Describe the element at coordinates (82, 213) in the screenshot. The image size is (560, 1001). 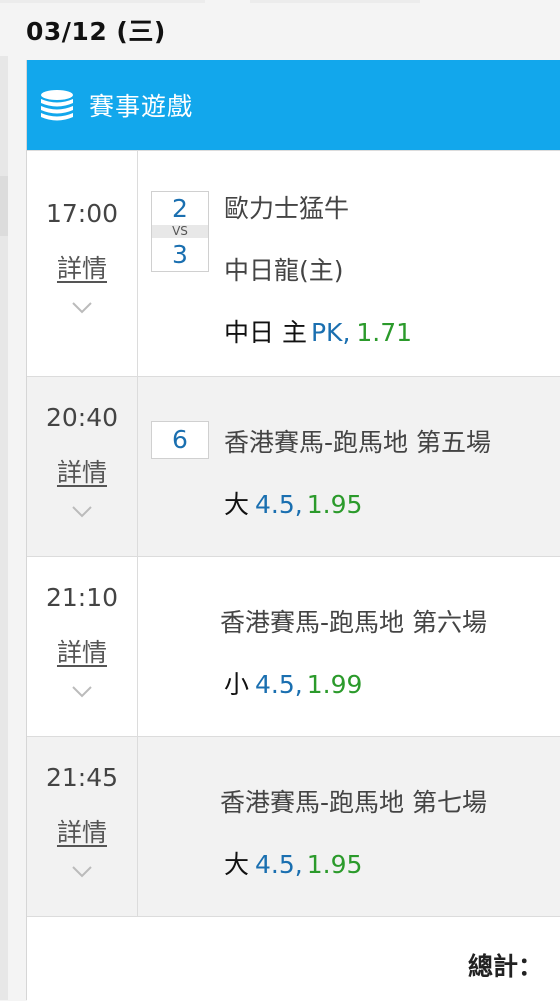
I see `event-time: 17:00` at that location.